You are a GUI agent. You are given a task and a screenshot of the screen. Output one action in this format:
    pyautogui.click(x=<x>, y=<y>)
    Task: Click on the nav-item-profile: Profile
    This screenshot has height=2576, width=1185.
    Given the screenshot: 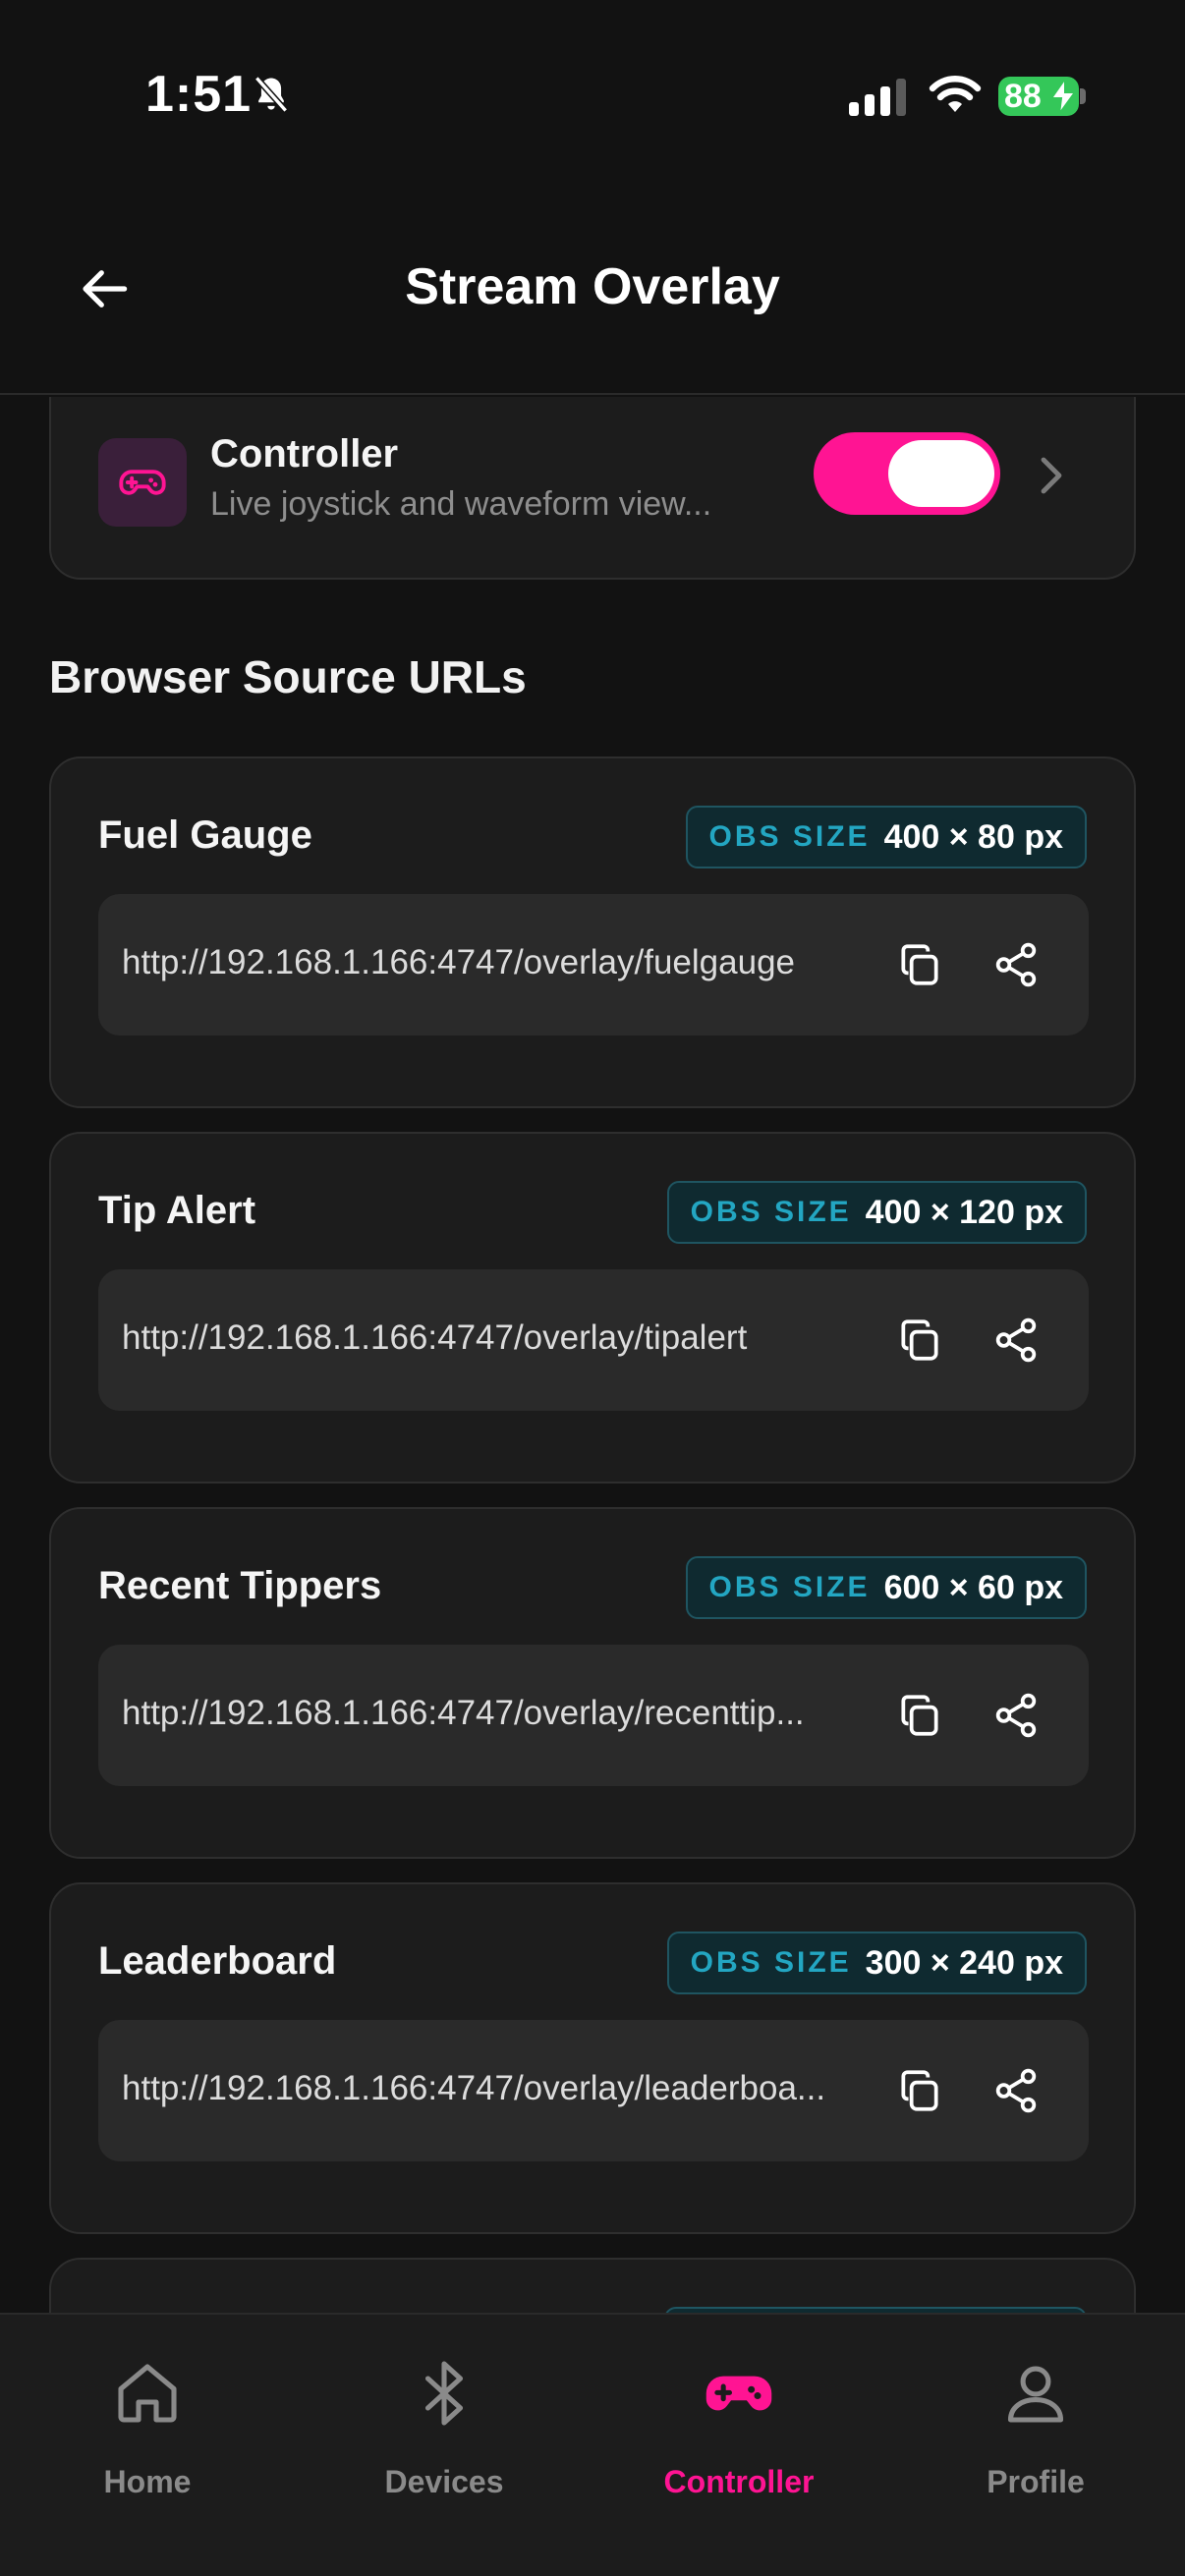 What is the action you would take?
    pyautogui.click(x=1036, y=2440)
    